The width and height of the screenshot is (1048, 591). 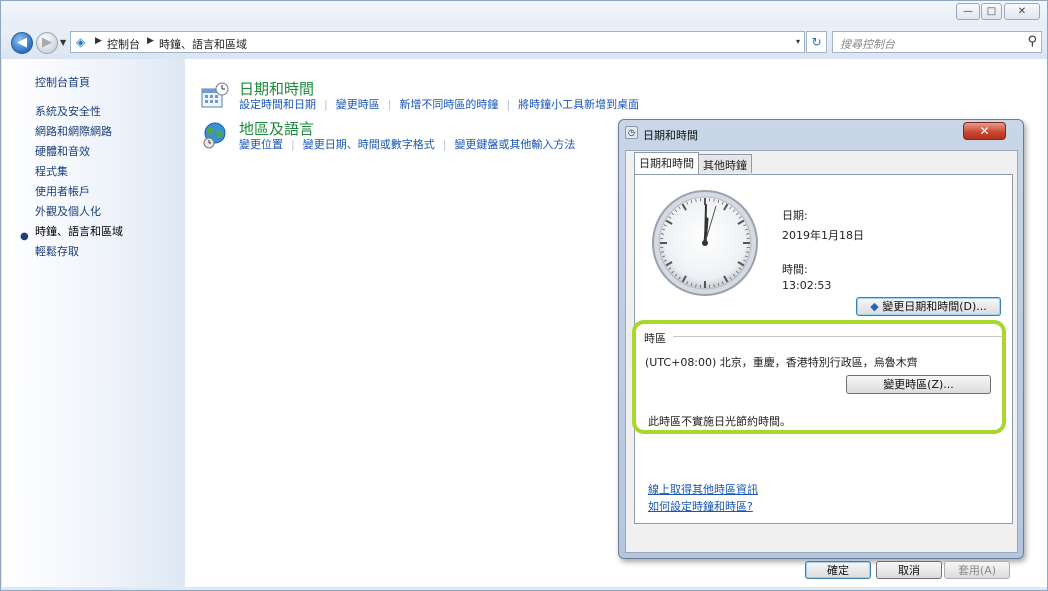 What do you see at coordinates (51, 171) in the screenshot?
I see `sidebar-item-programs: 程式集` at bounding box center [51, 171].